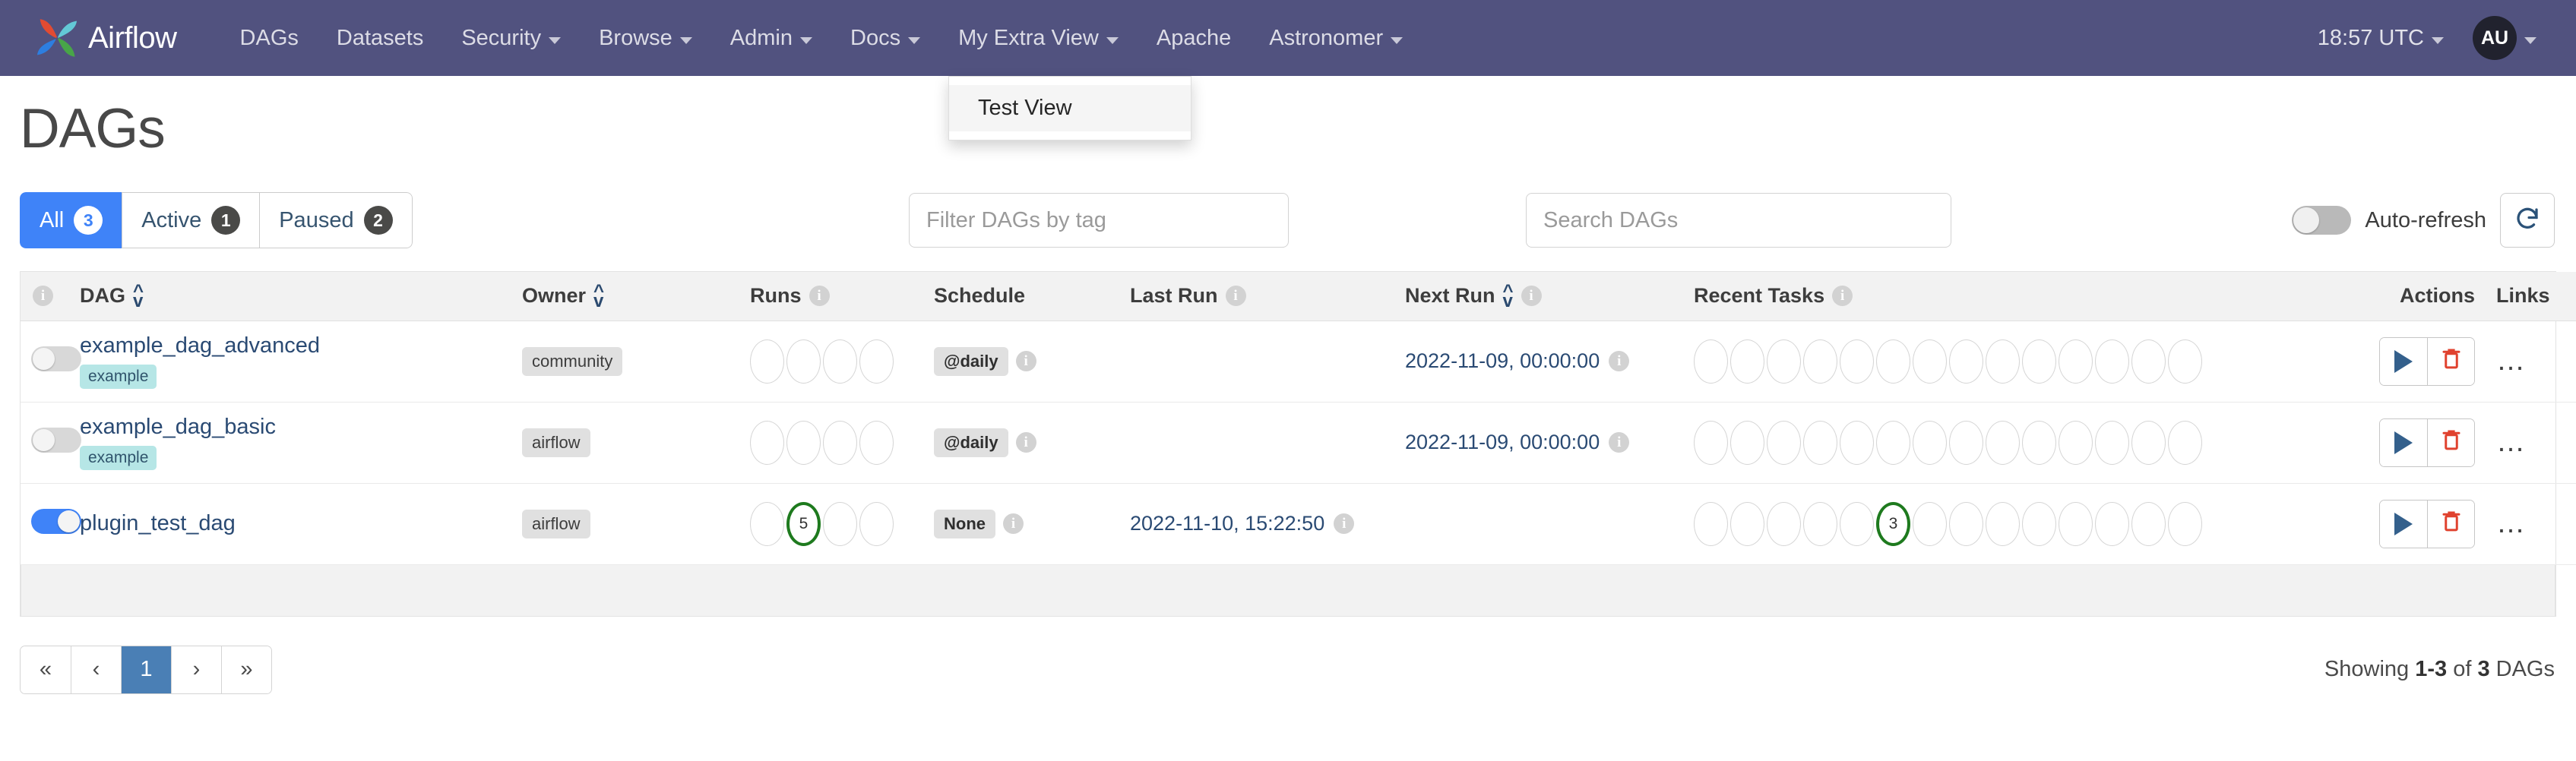 The height and width of the screenshot is (761, 2576). I want to click on search-input, so click(1738, 220).